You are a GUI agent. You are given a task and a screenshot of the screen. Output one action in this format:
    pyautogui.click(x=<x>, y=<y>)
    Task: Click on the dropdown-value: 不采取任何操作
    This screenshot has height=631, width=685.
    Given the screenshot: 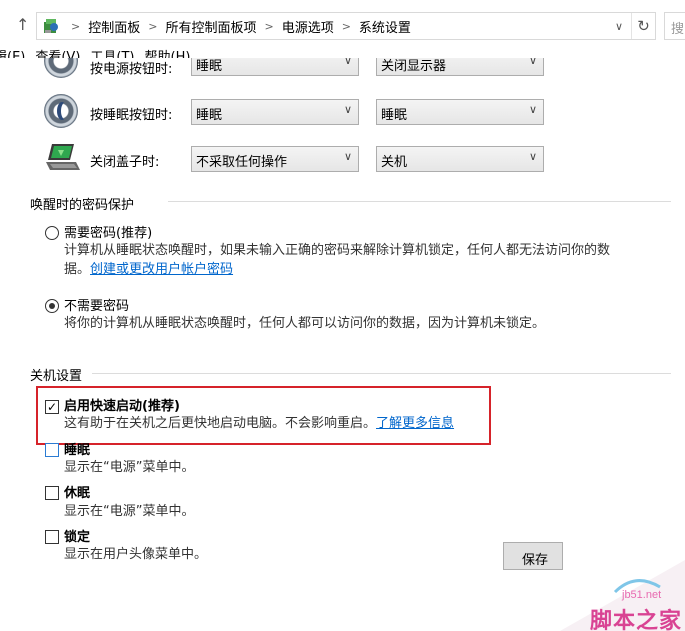 What is the action you would take?
    pyautogui.click(x=242, y=162)
    